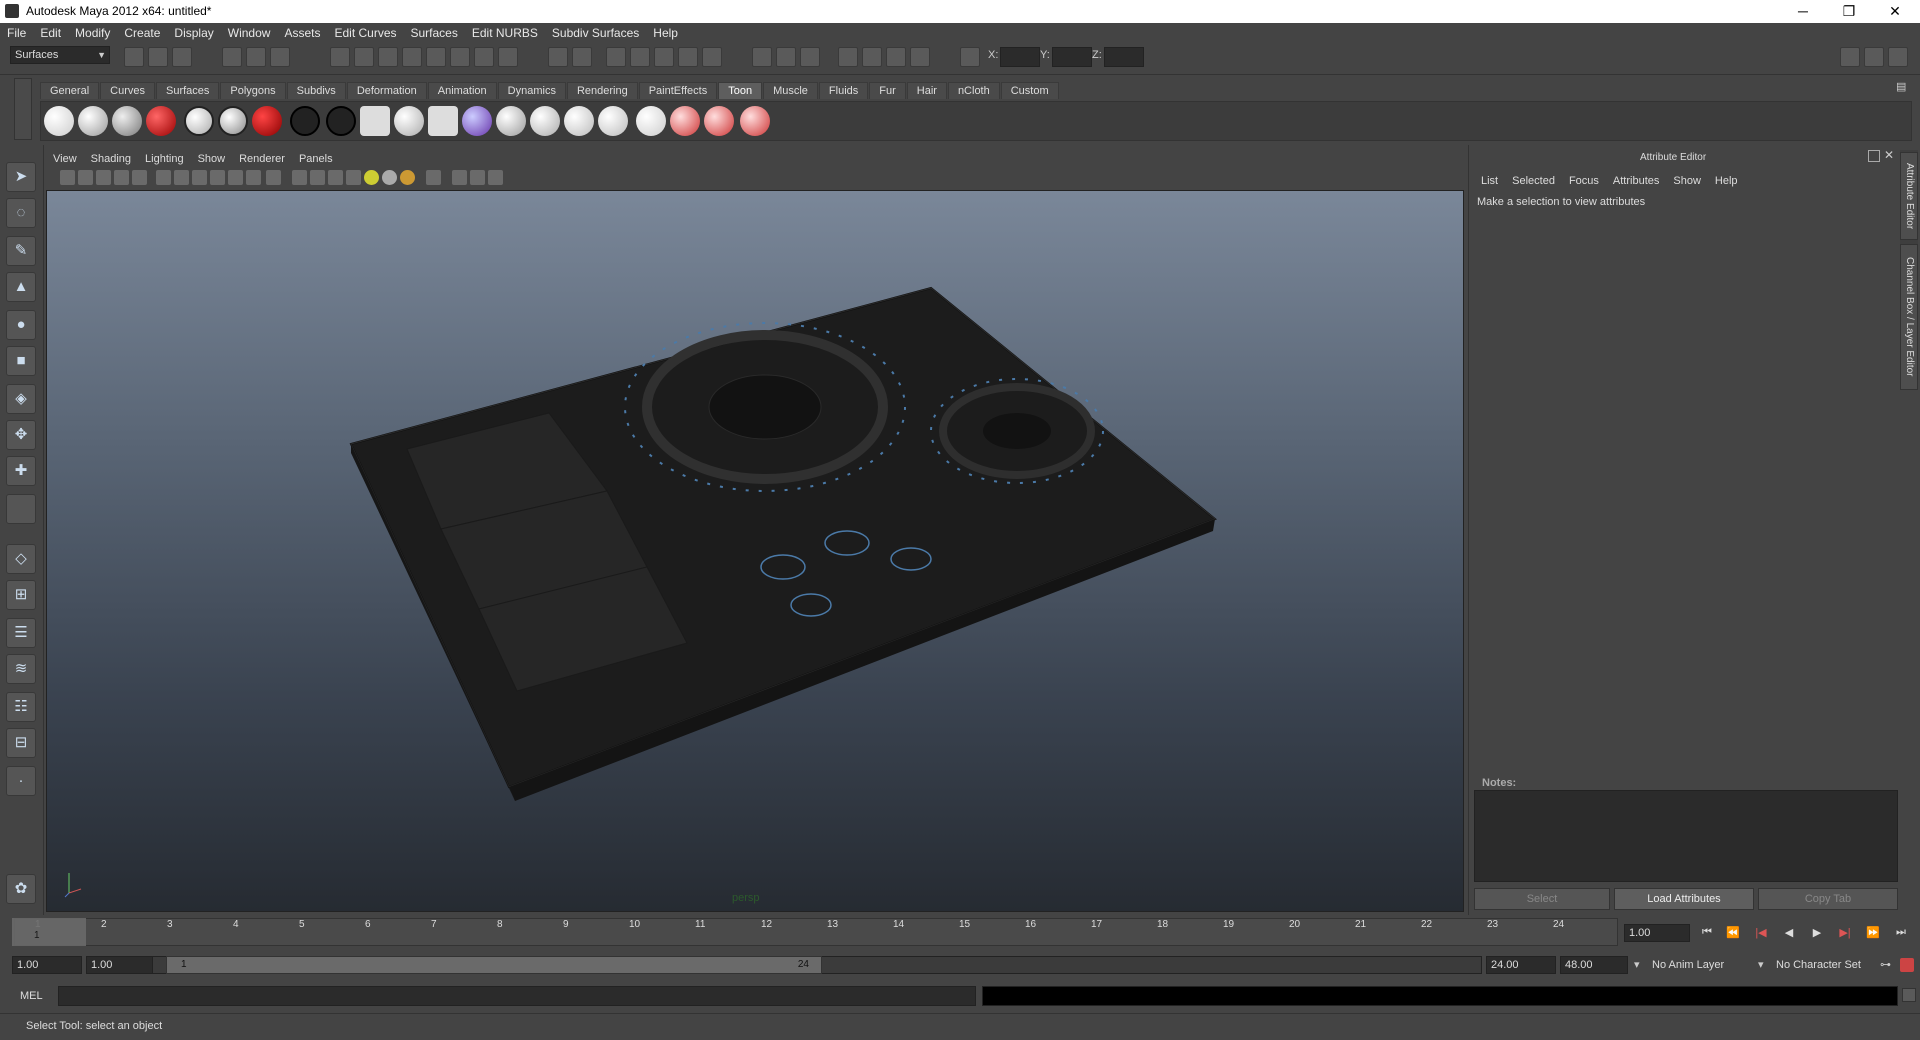 This screenshot has height=1040, width=1920. I want to click on toon-outline-red-icon, so click(267, 121).